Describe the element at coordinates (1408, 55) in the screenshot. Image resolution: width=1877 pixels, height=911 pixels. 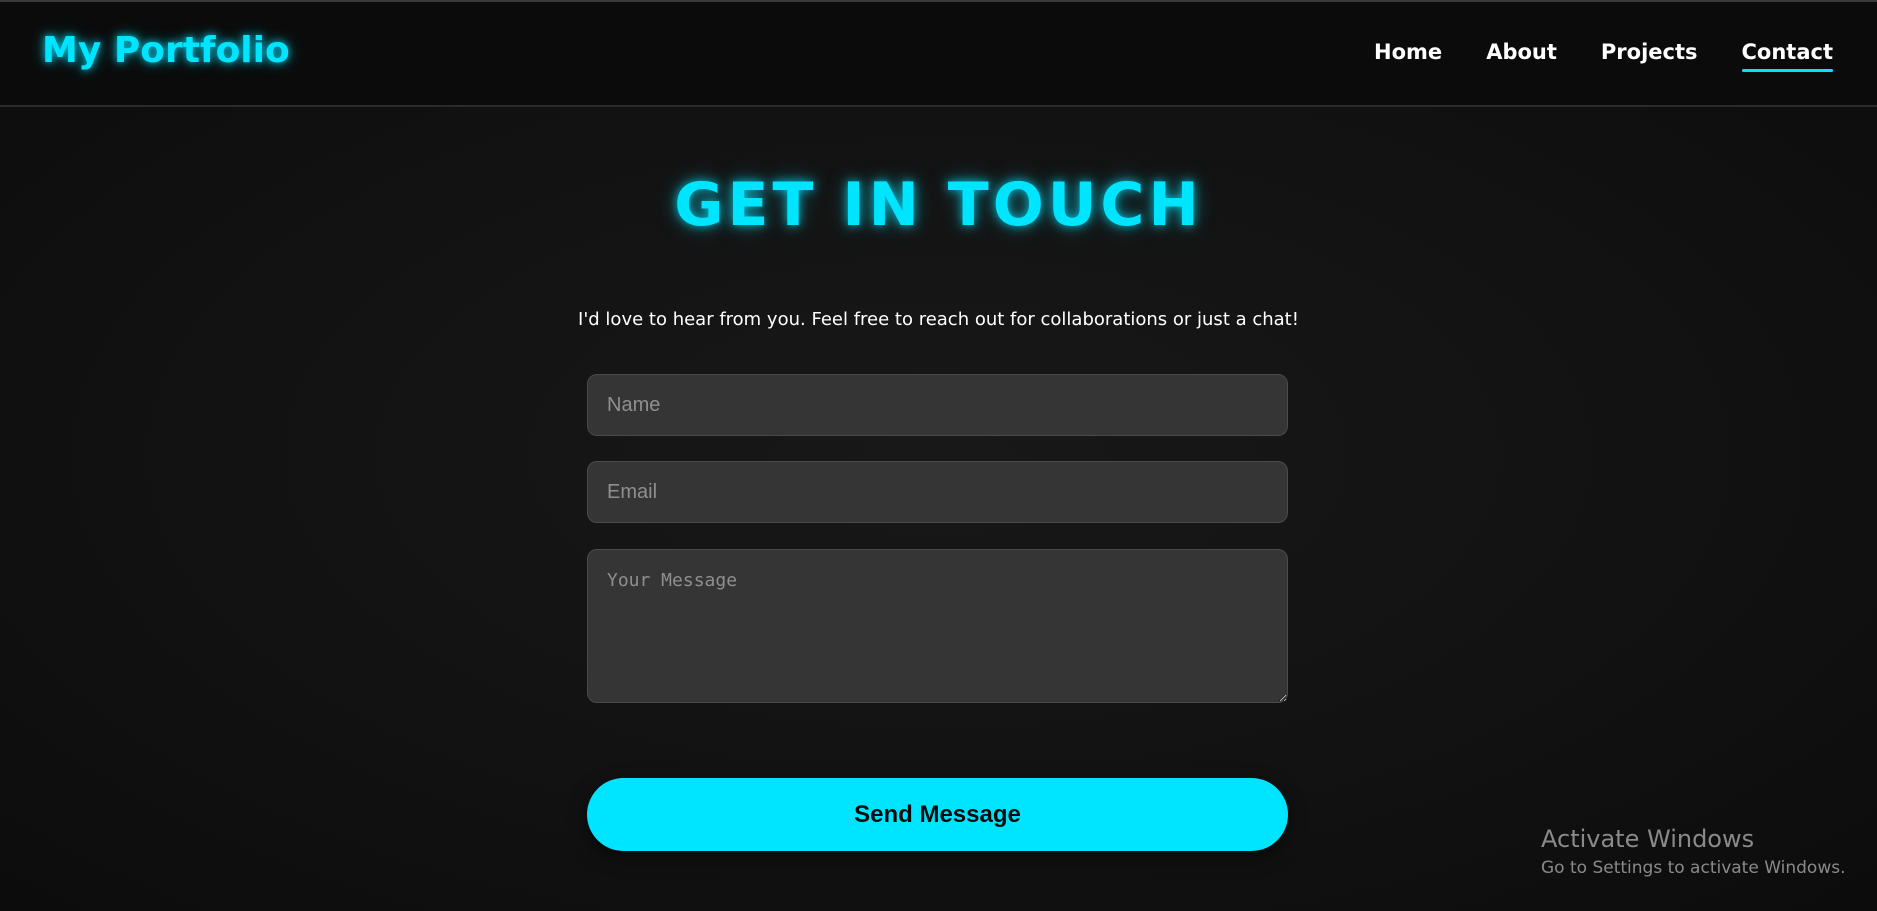
I see `nav-link-home: Home` at that location.